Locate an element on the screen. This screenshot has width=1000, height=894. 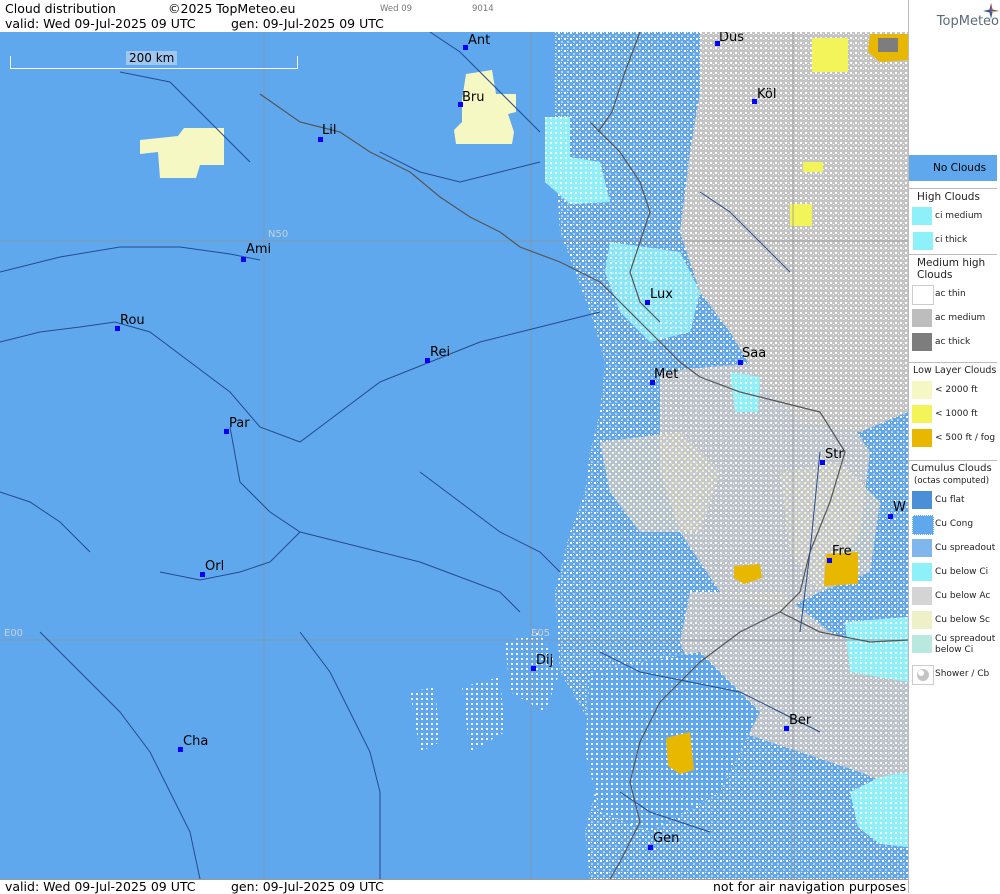
swatch-low-2000 is located at coordinates (922, 390).